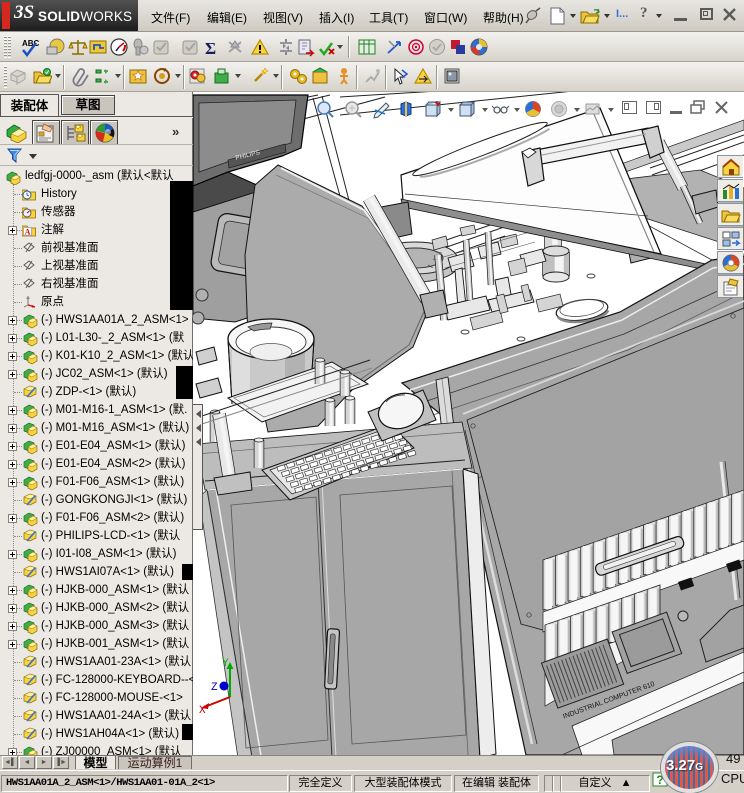 This screenshot has height=793, width=744. I want to click on svg-text: Σ, so click(210, 48).